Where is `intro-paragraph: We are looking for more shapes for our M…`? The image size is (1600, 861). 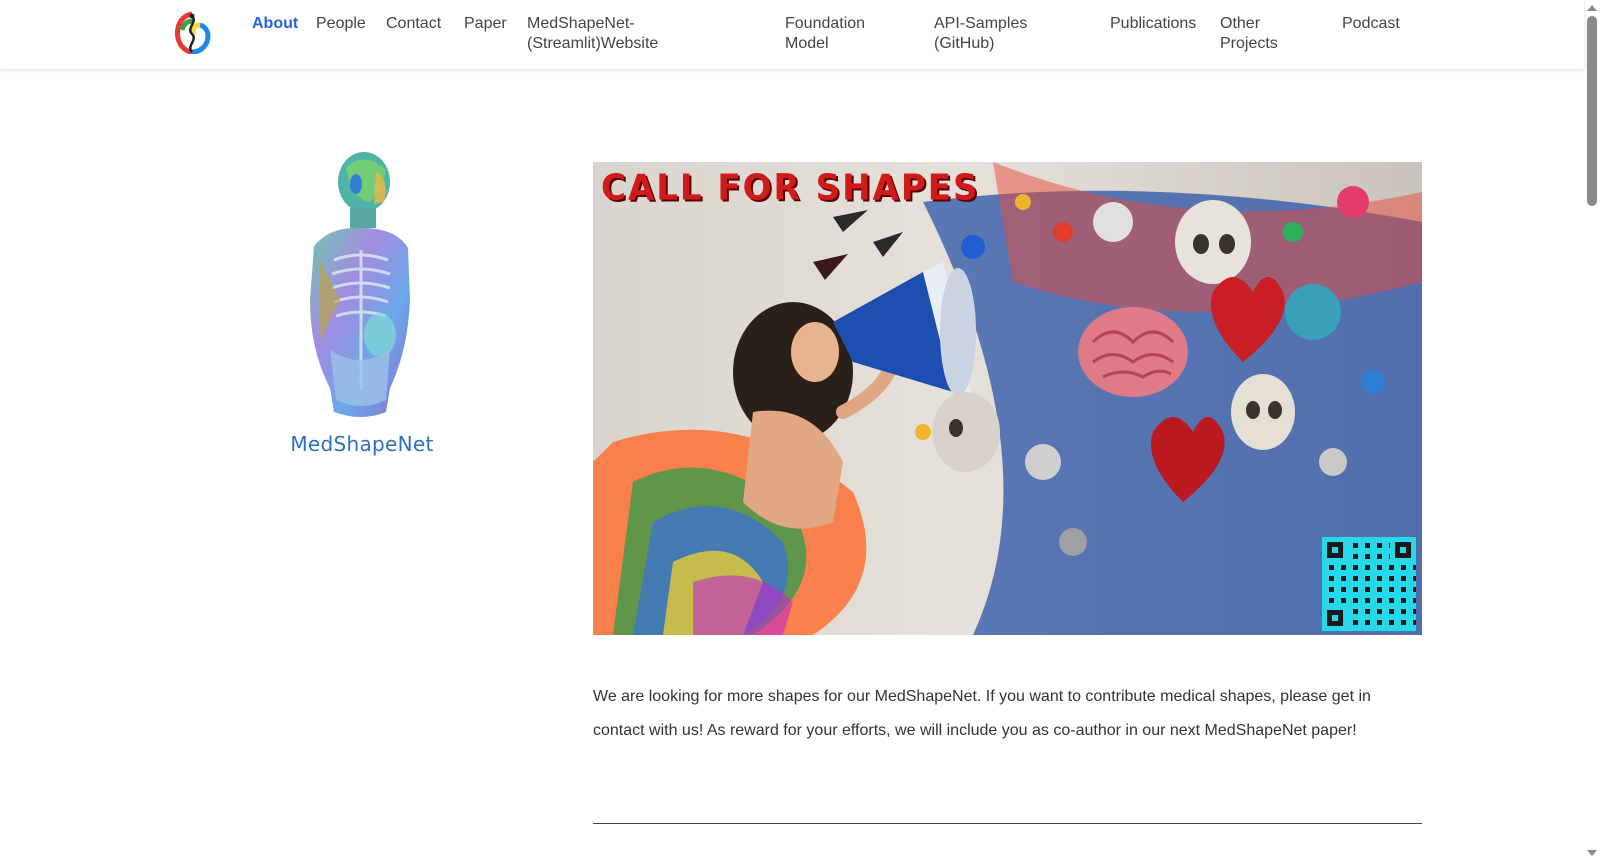 intro-paragraph: We are looking for more shapes for our M… is located at coordinates (982, 713).